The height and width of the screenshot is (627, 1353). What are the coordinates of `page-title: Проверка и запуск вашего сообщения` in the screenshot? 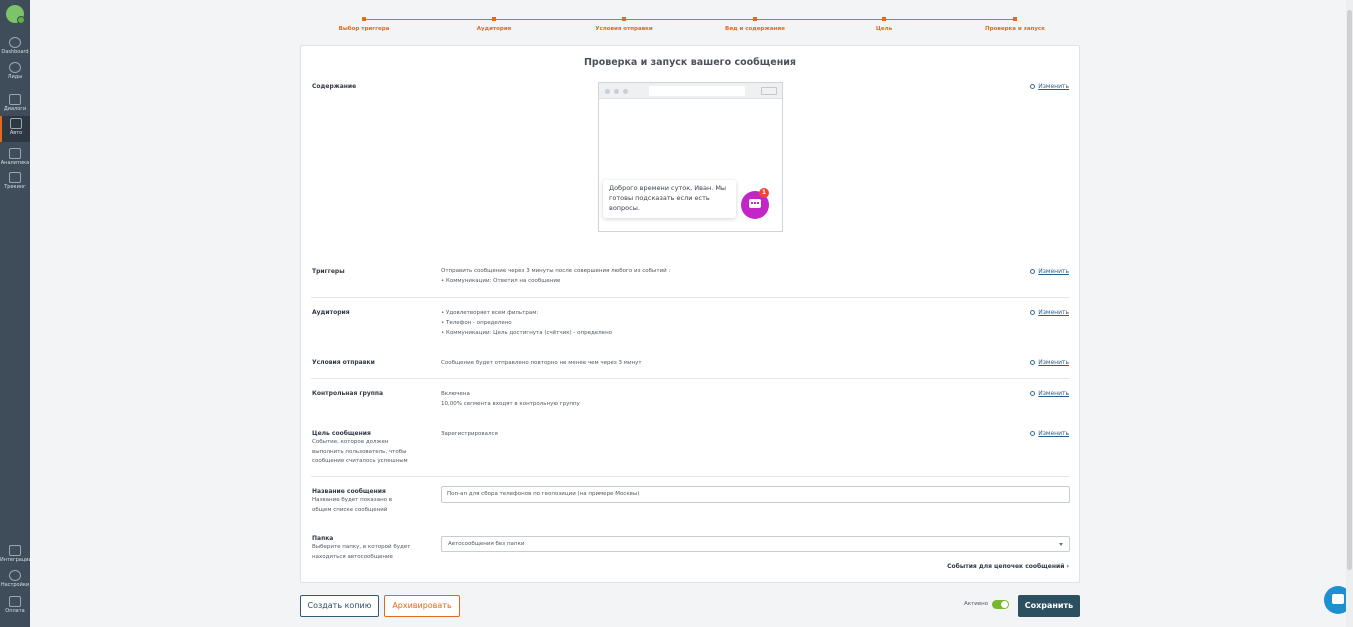 It's located at (690, 62).